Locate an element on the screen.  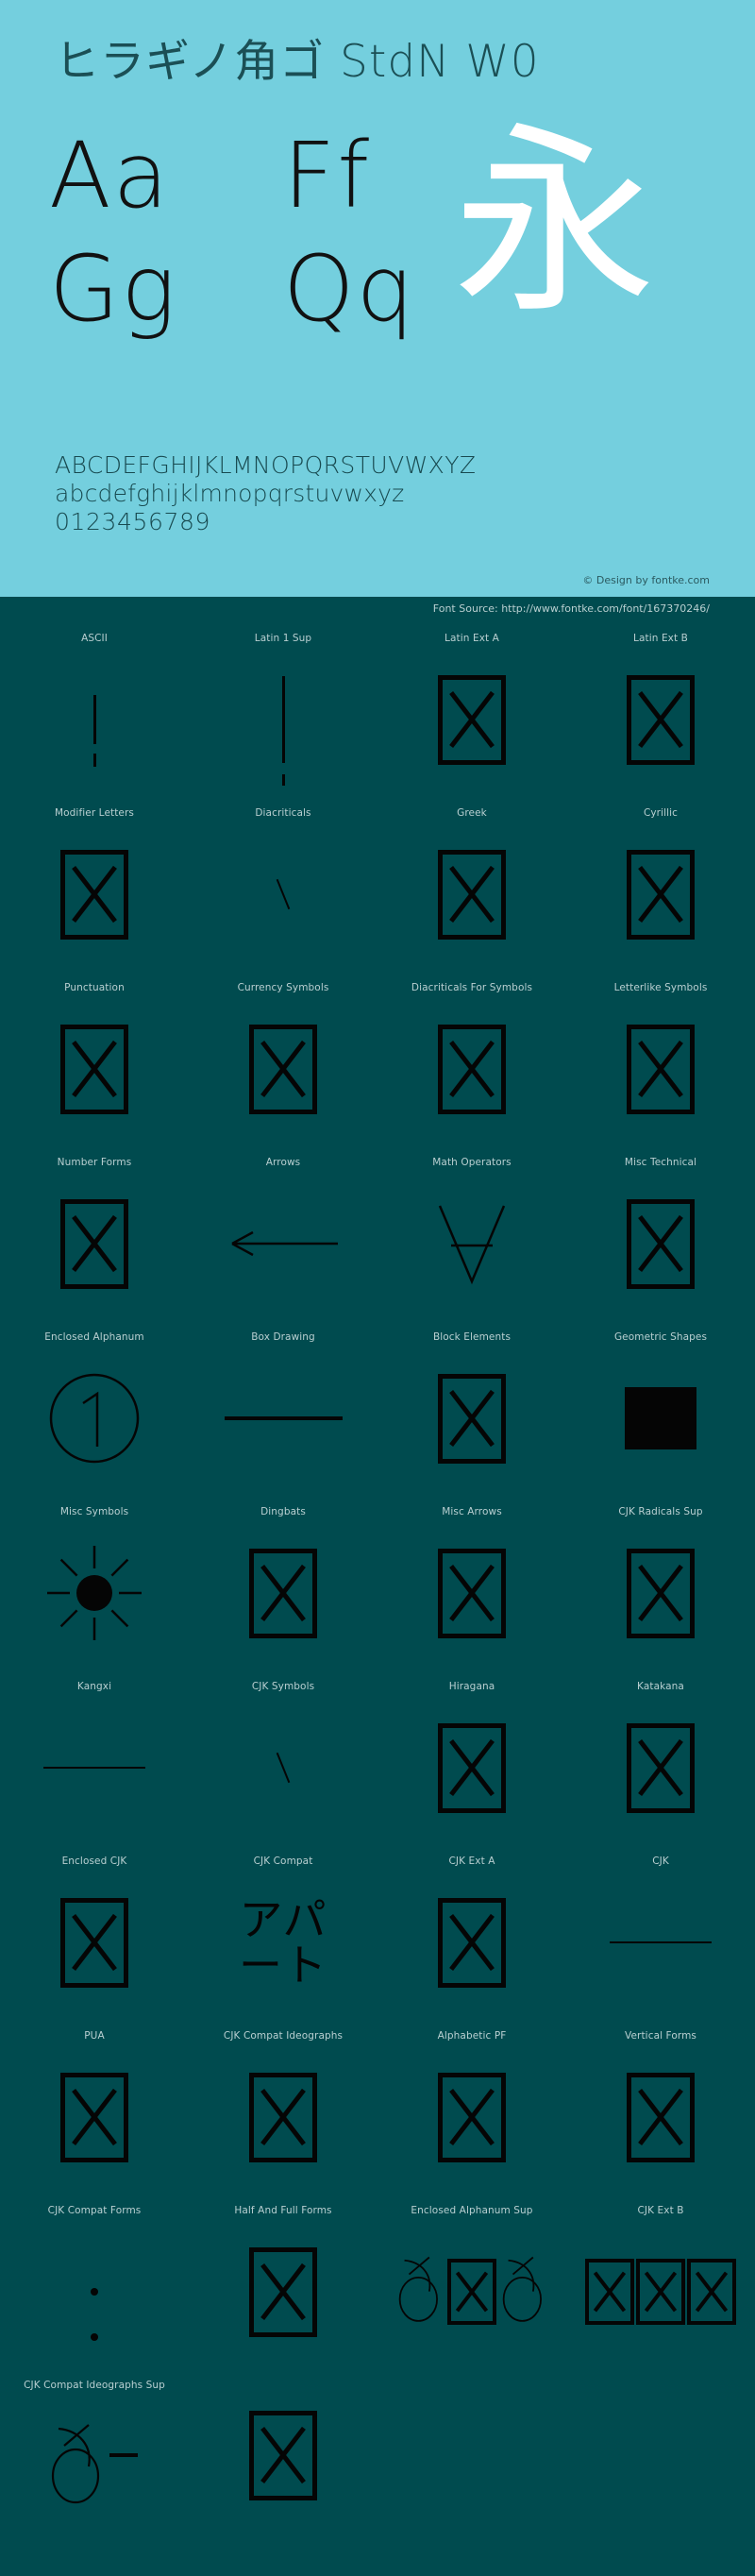
sample-pair-gg: Gg is located at coordinates (113, 289).